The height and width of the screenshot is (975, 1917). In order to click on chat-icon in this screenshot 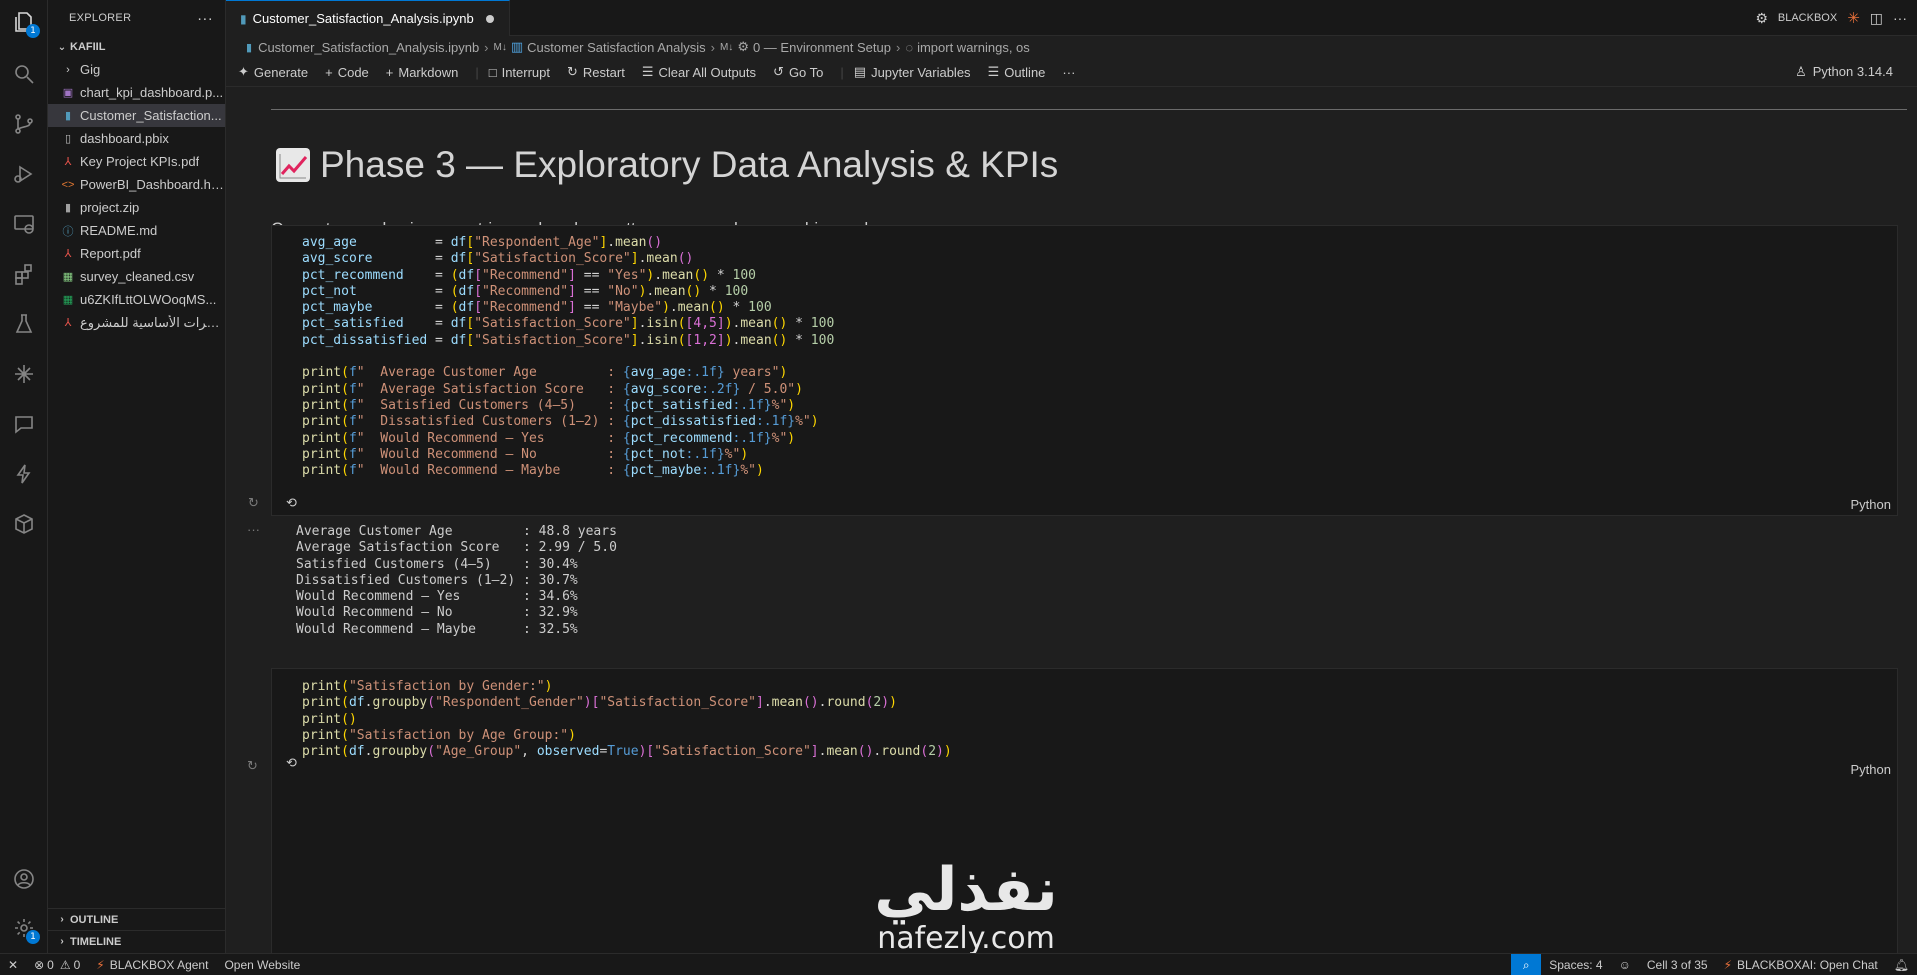, I will do `click(24, 424)`.